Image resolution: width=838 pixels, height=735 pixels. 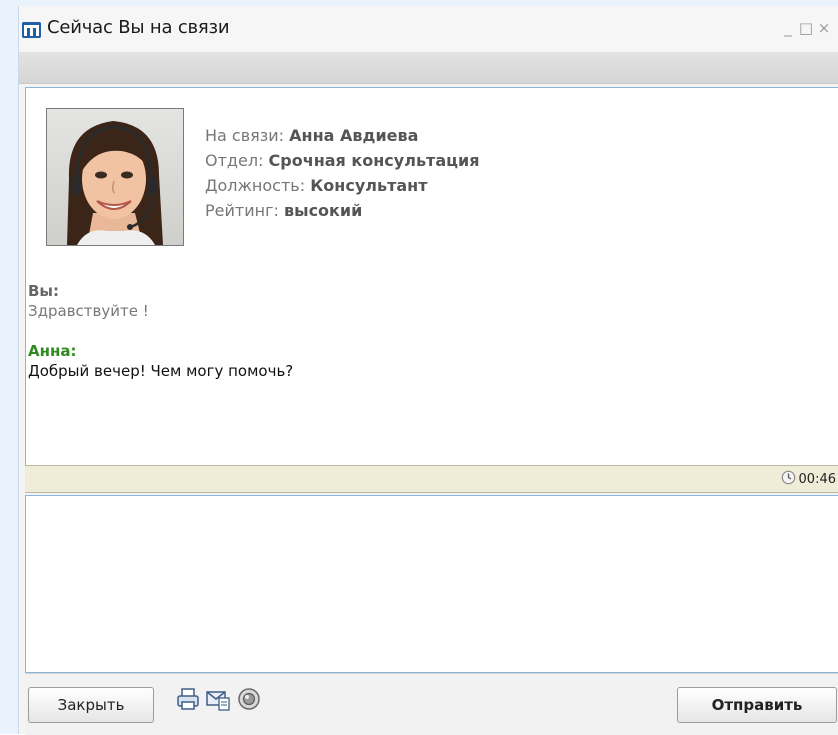 I want to click on timer-value: 00:46, so click(x=817, y=479).